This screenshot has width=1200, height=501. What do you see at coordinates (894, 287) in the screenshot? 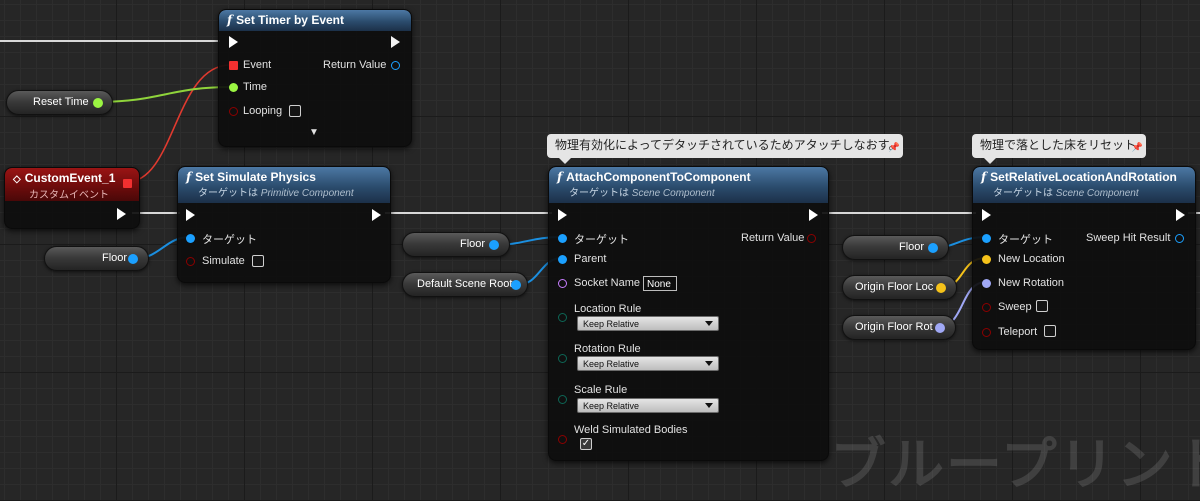
I see `variable-label: Origin Floor Loc` at bounding box center [894, 287].